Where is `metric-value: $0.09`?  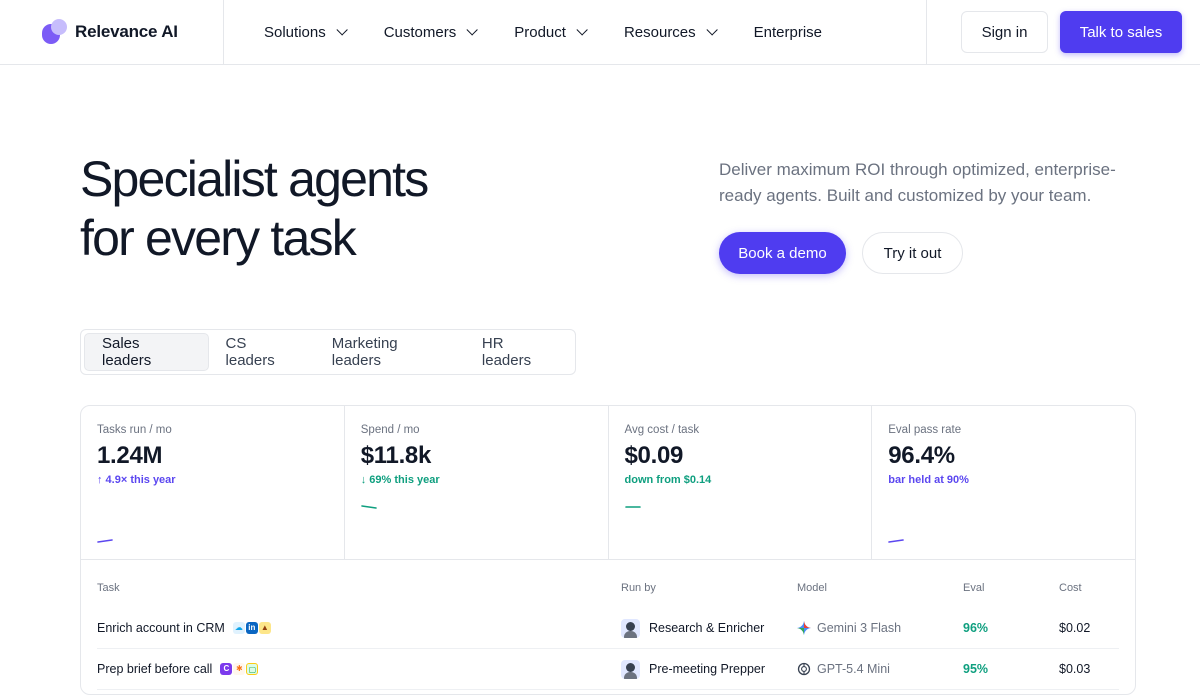
metric-value: $0.09 is located at coordinates (654, 455).